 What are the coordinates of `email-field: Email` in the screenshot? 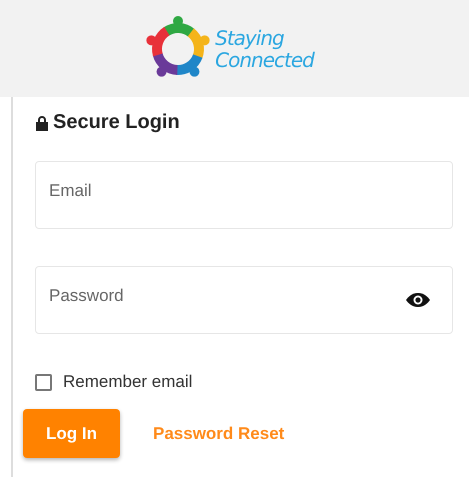 It's located at (244, 195).